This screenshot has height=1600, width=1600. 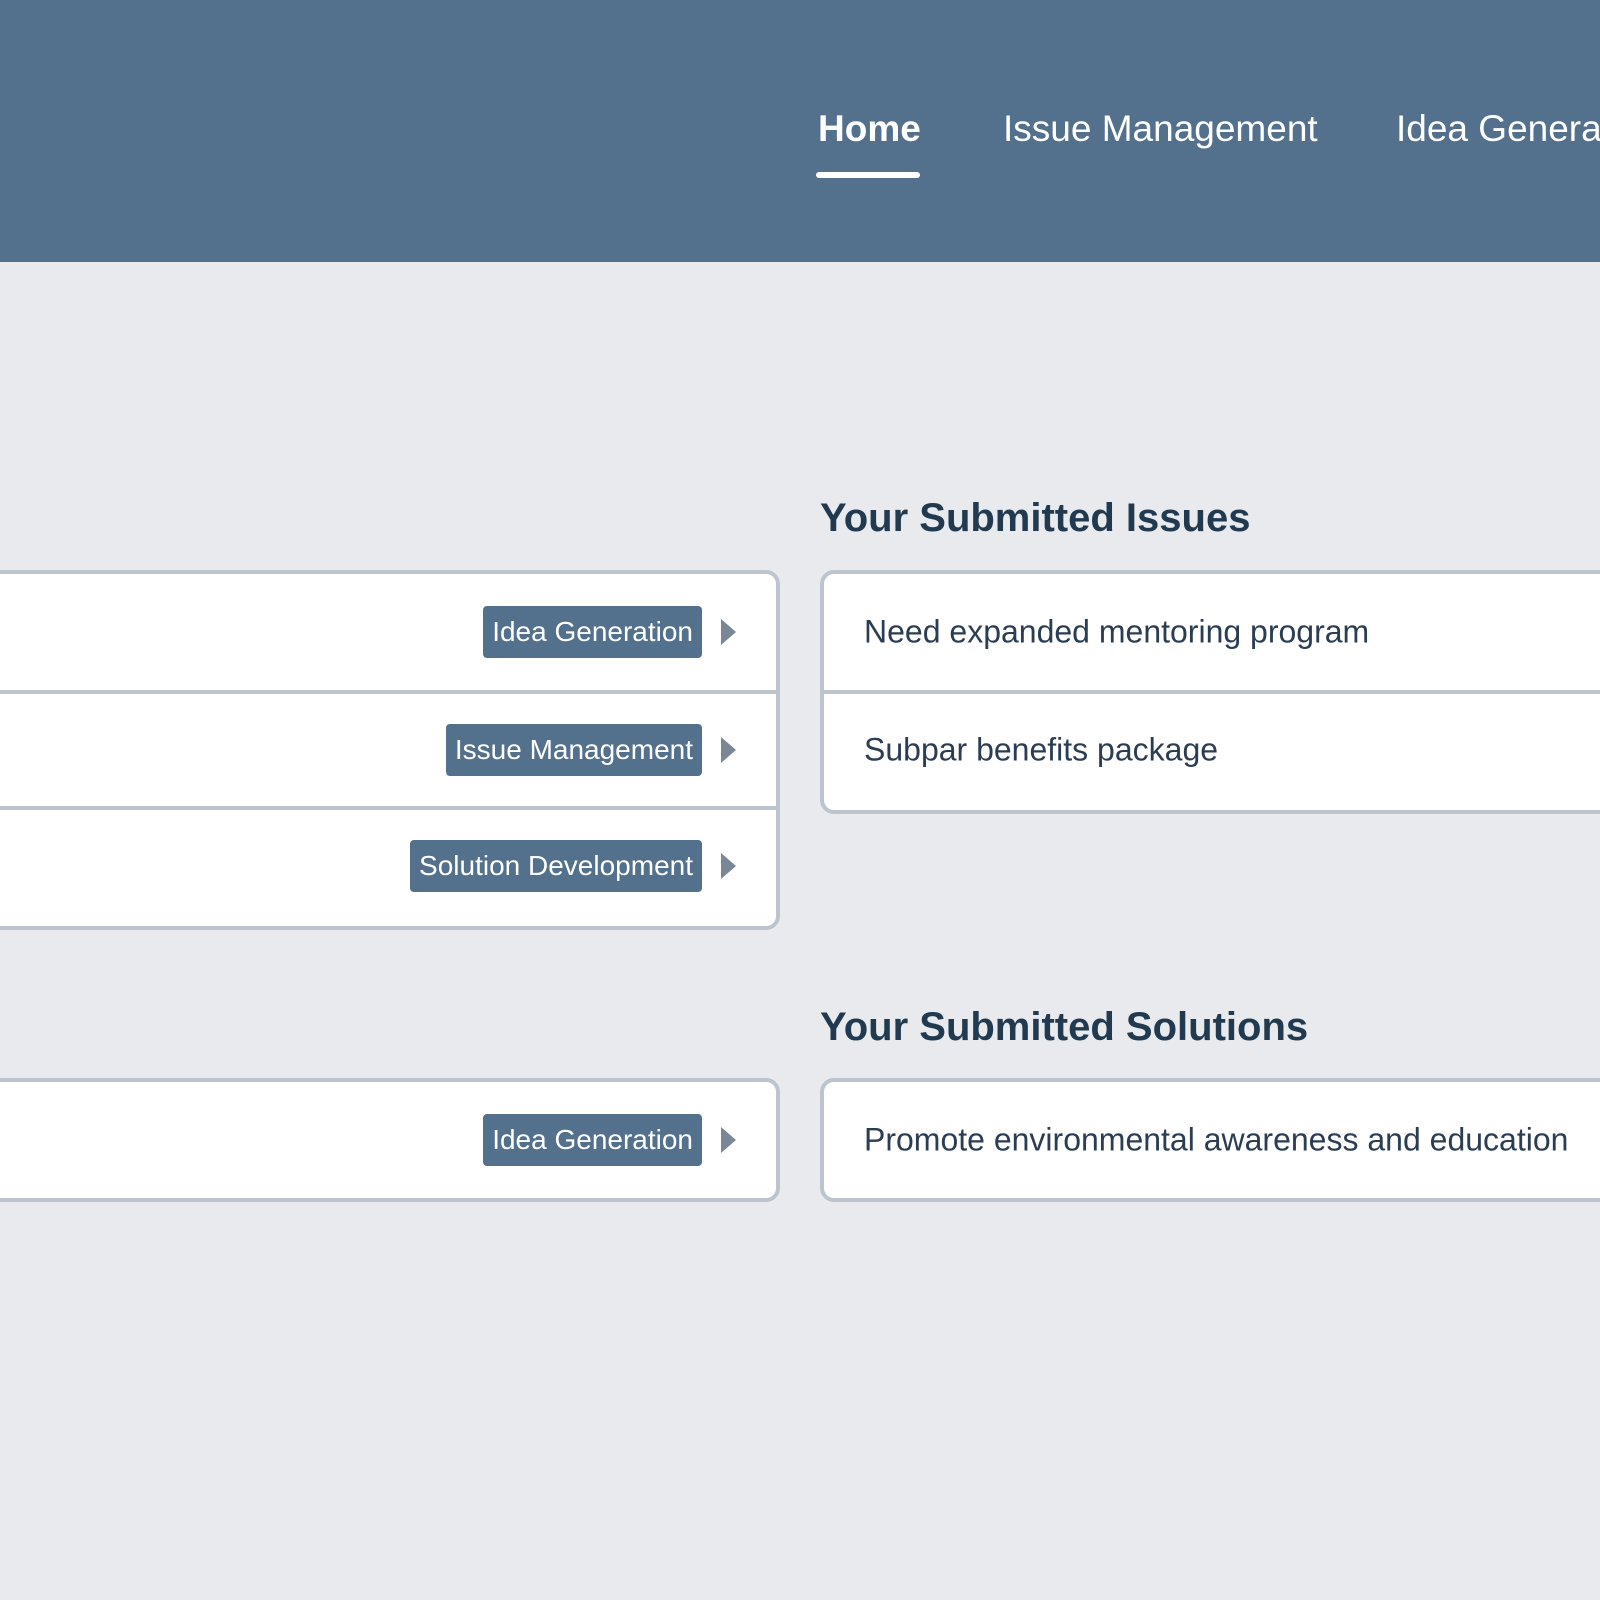 What do you see at coordinates (573, 750) in the screenshot?
I see `category-tag: Issue Management` at bounding box center [573, 750].